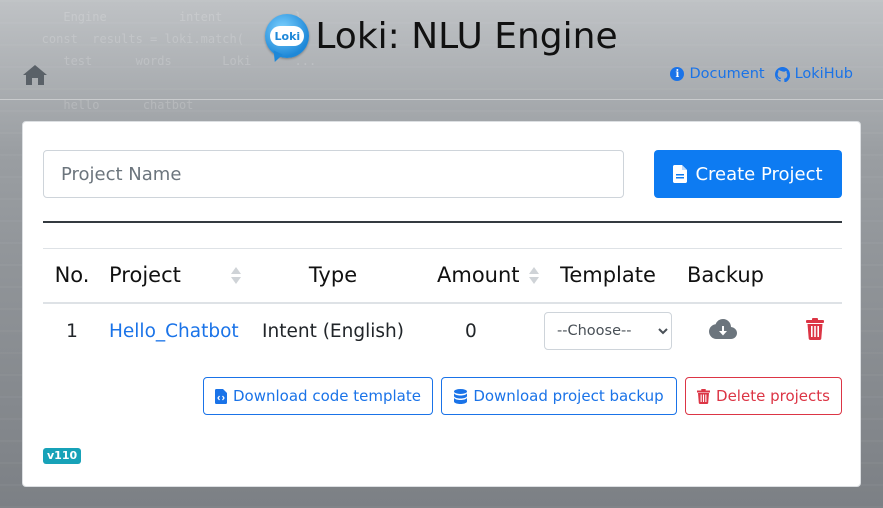 Image resolution: width=883 pixels, height=508 pixels. What do you see at coordinates (723, 328) in the screenshot?
I see `cloud-download-icon` at bounding box center [723, 328].